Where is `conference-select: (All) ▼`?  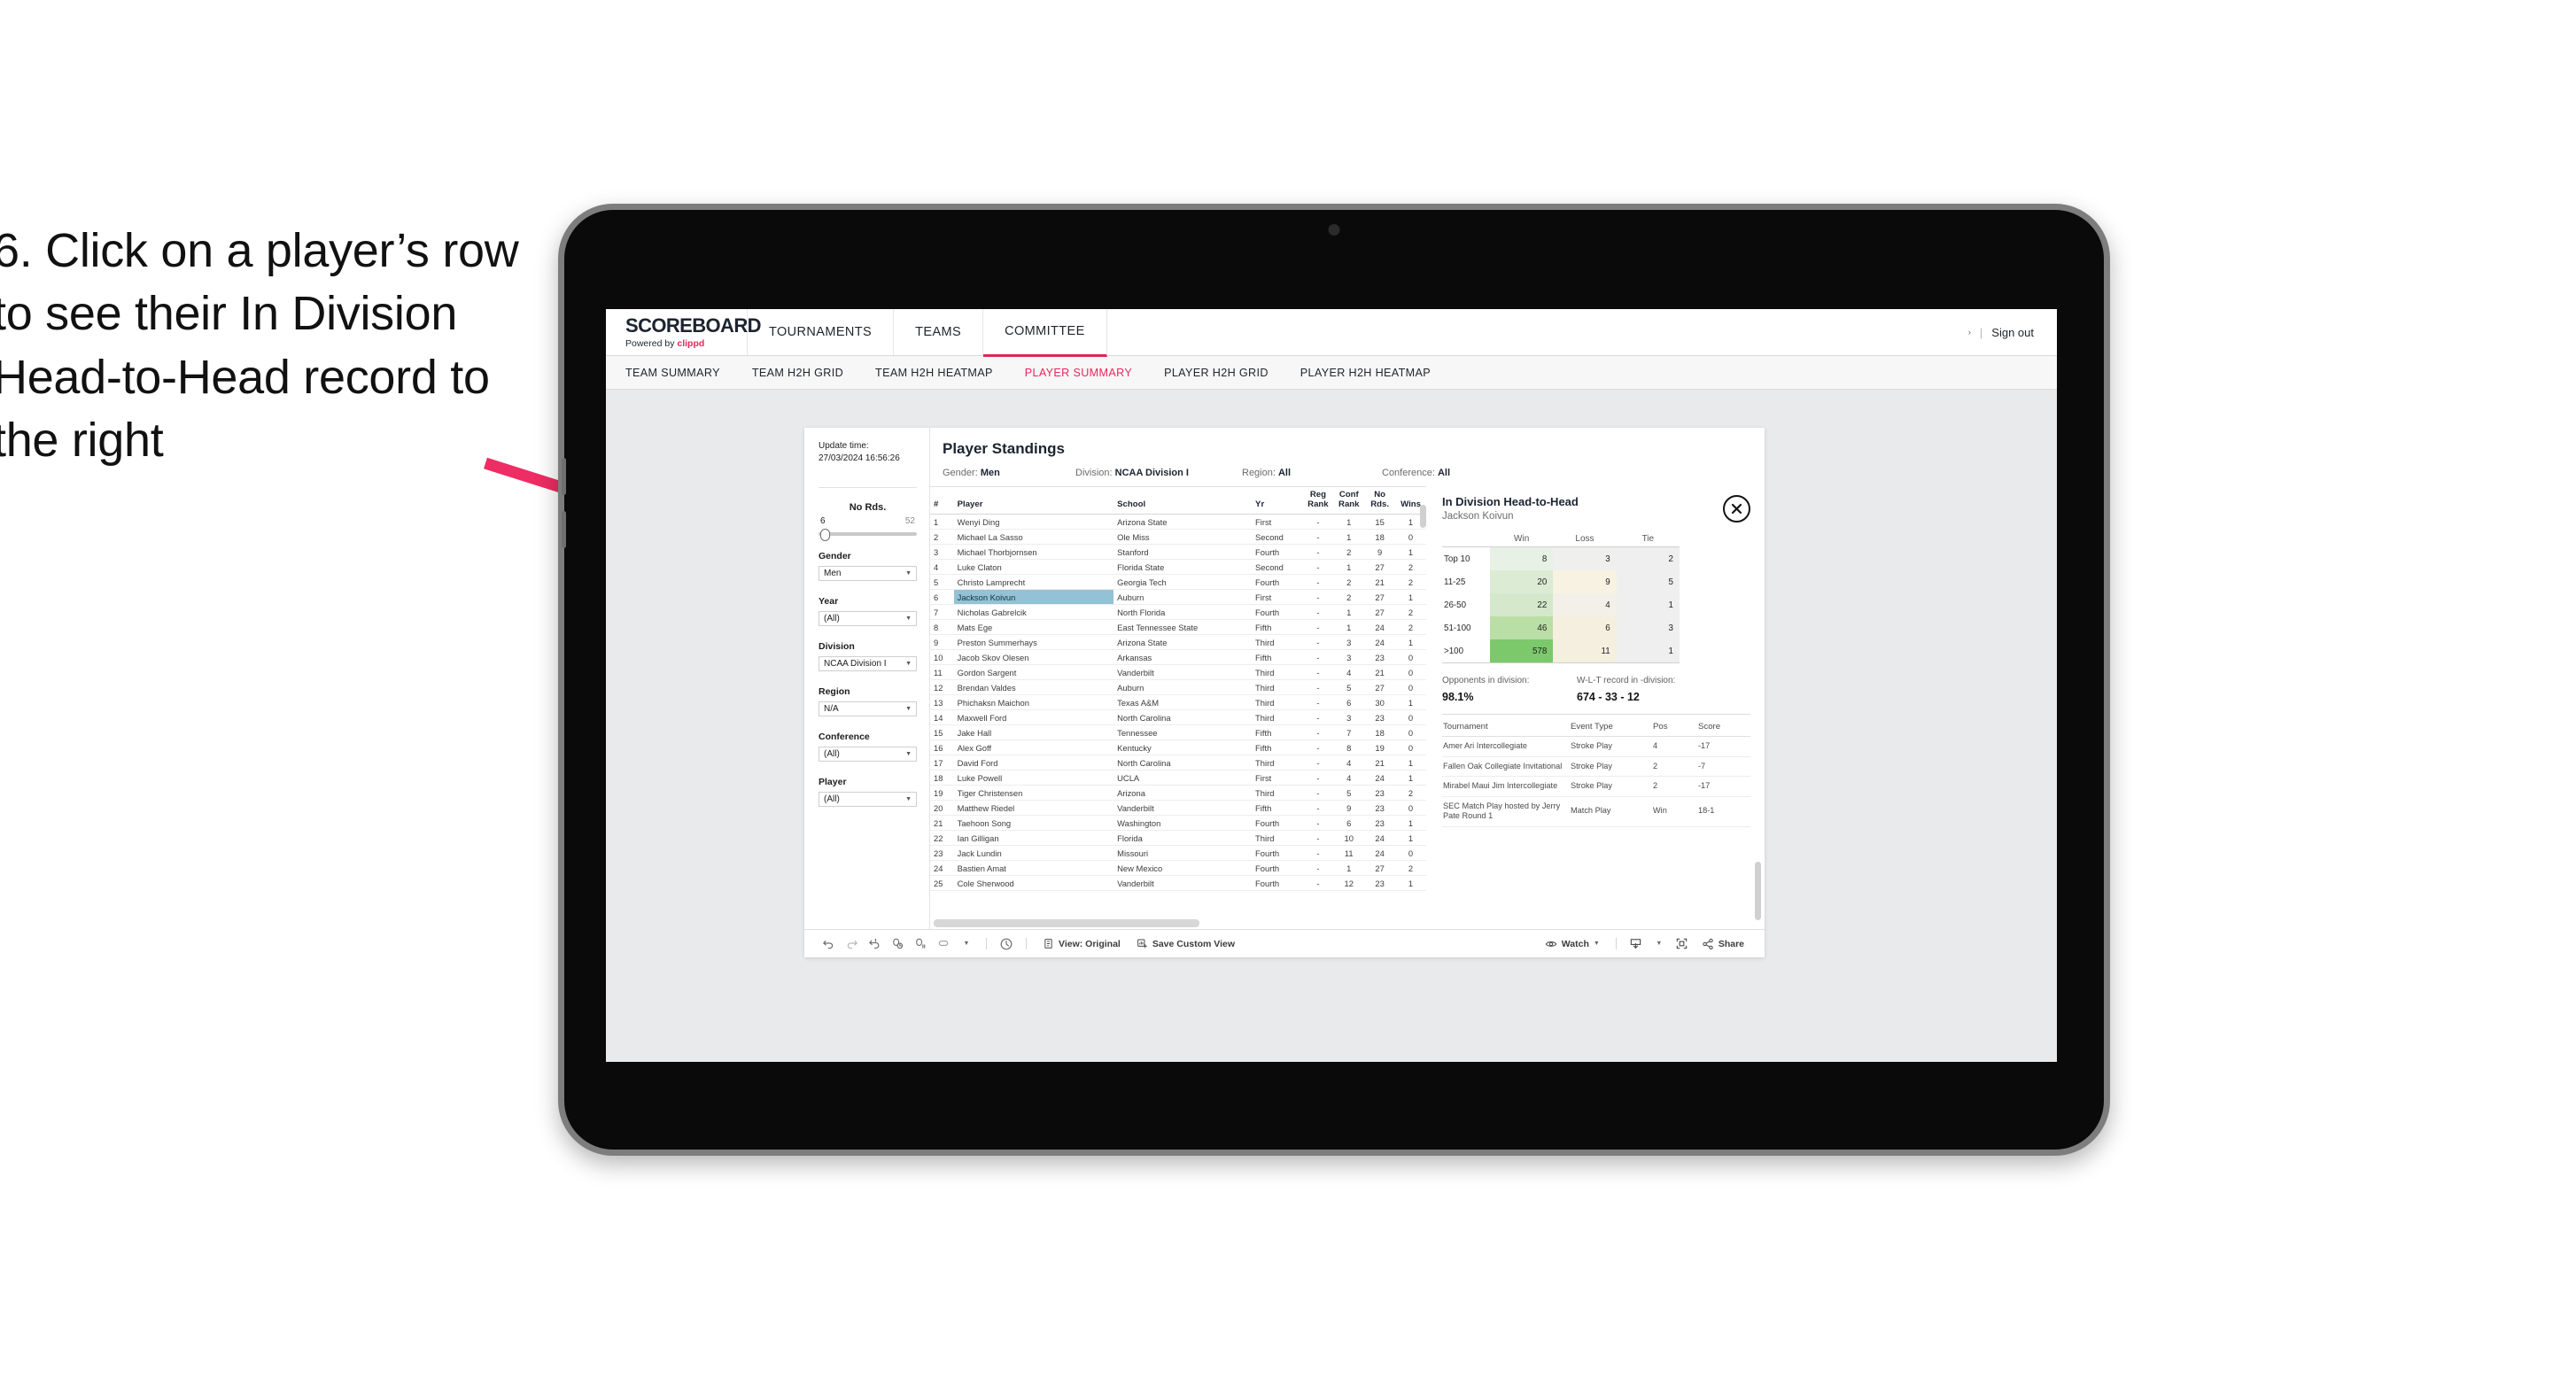
conference-select: (All) ▼ is located at coordinates (868, 755).